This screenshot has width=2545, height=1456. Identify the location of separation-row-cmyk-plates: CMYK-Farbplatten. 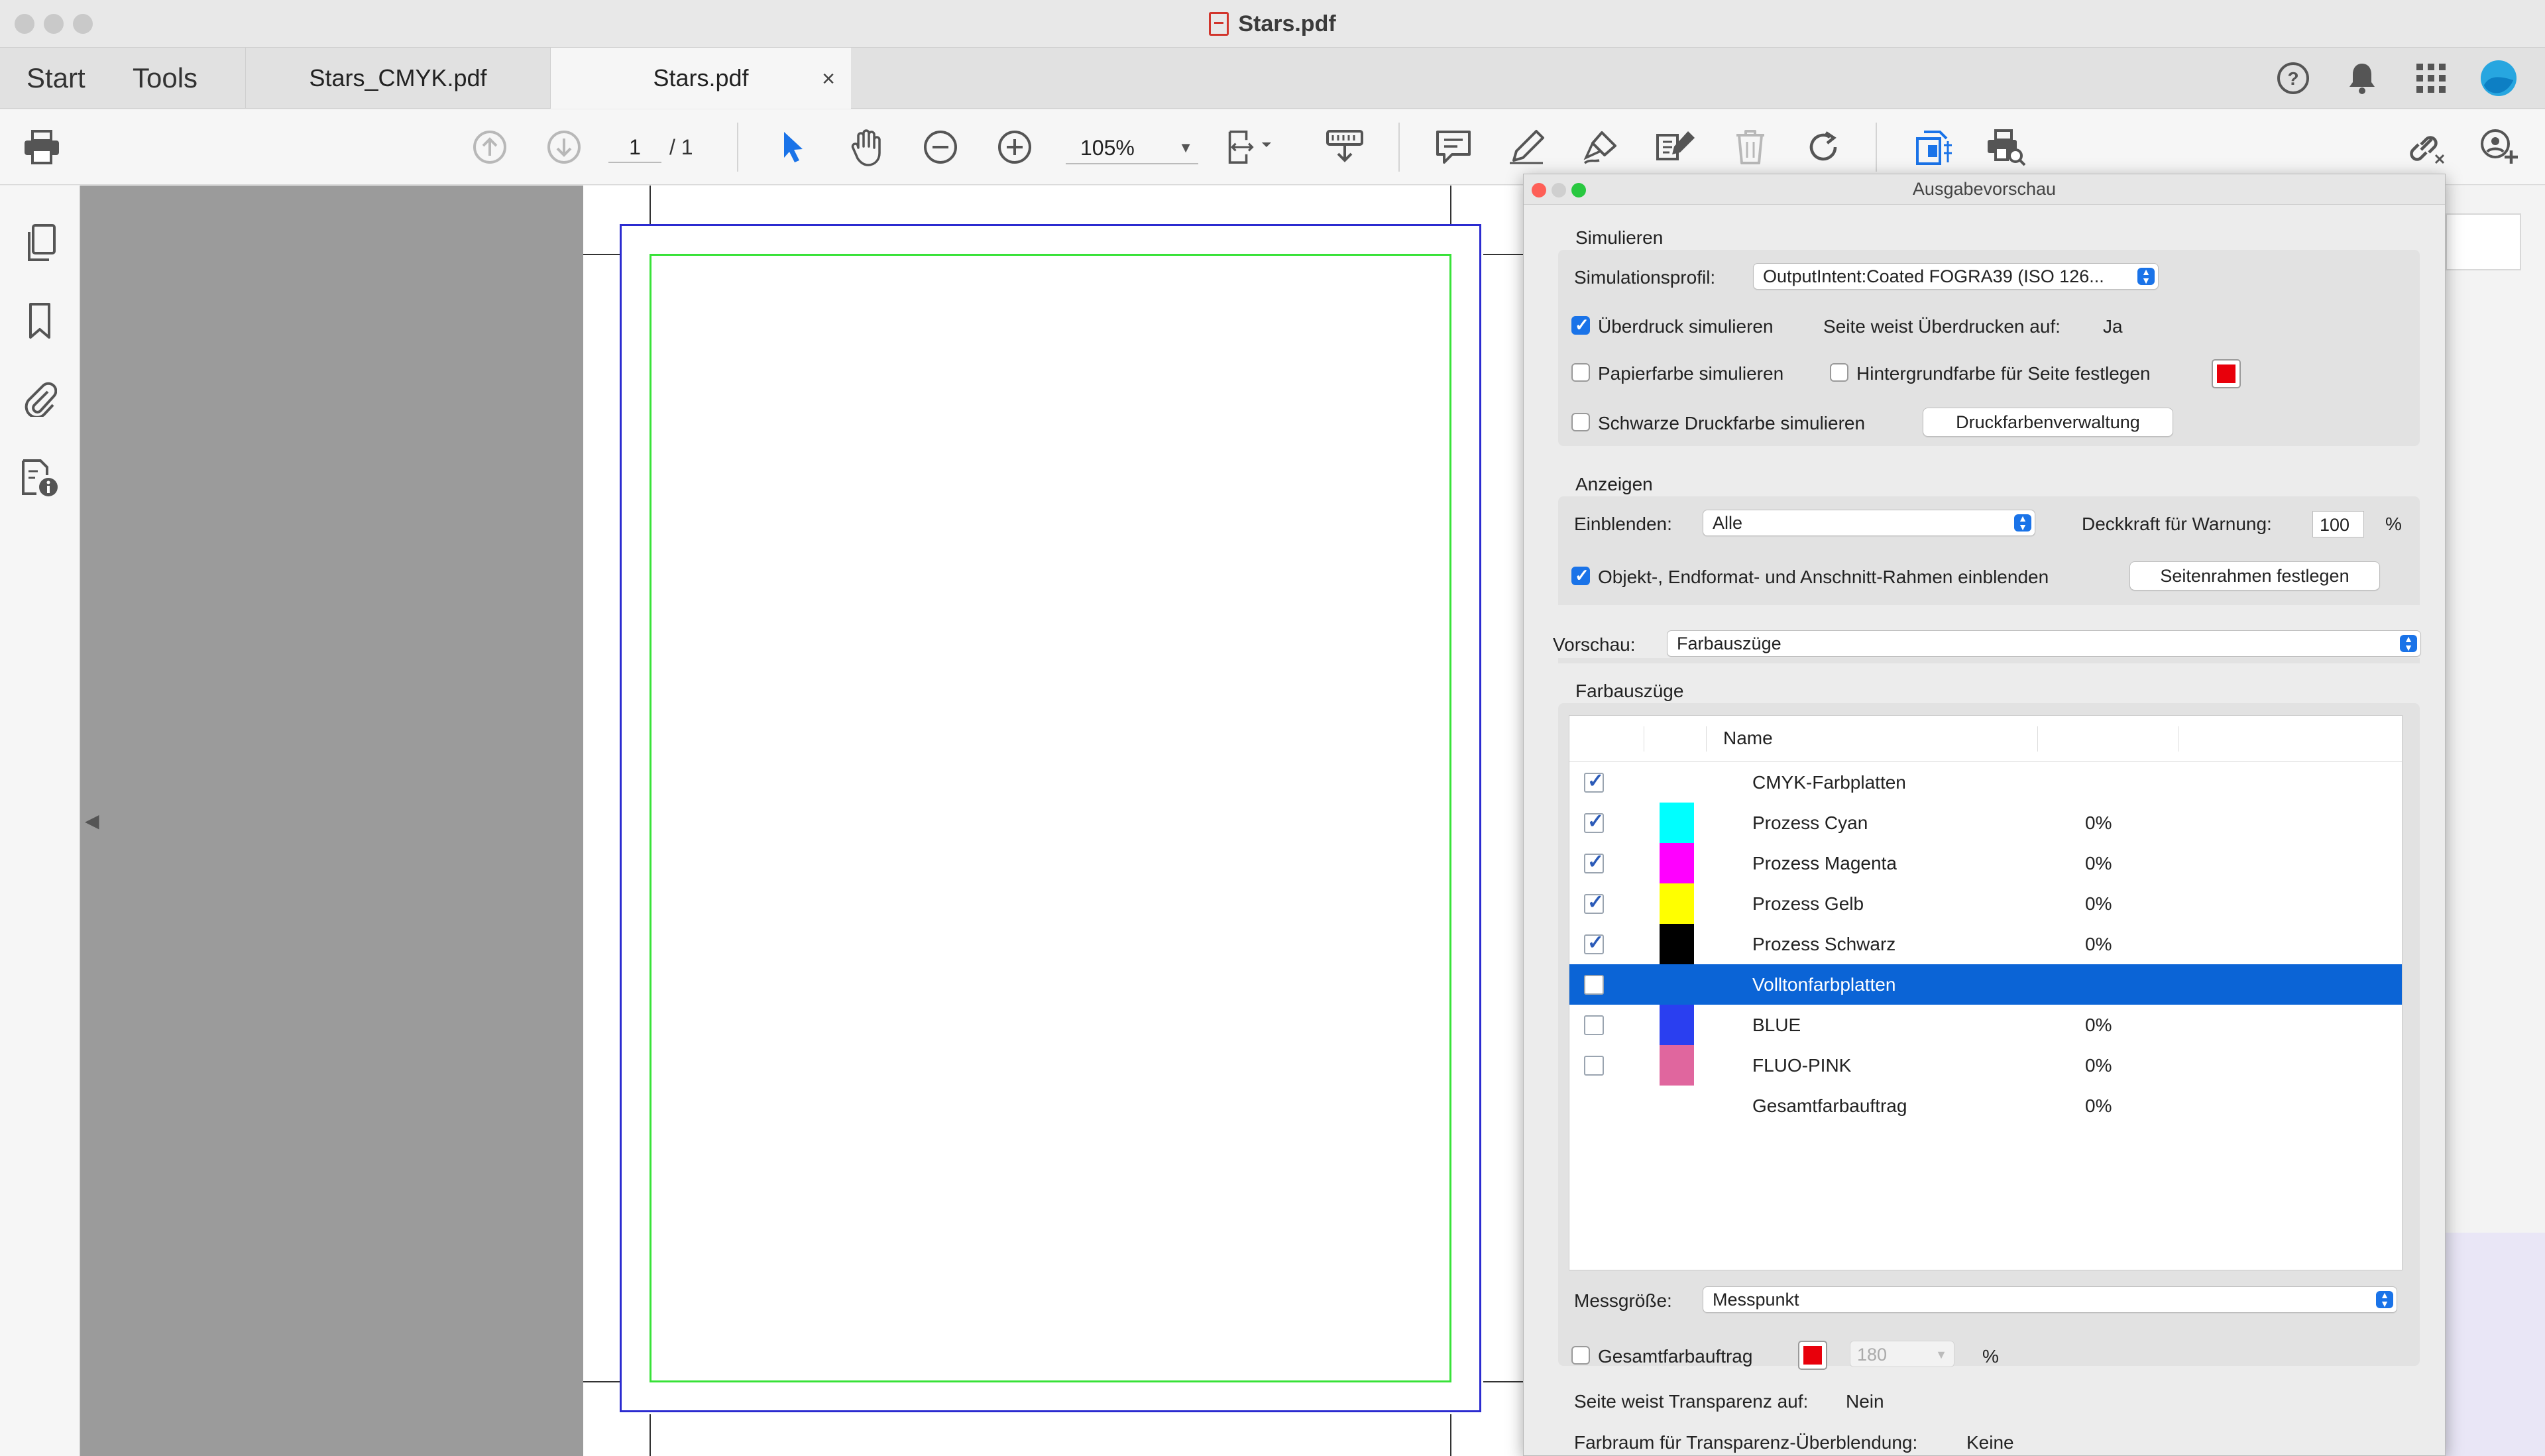
(1985, 782).